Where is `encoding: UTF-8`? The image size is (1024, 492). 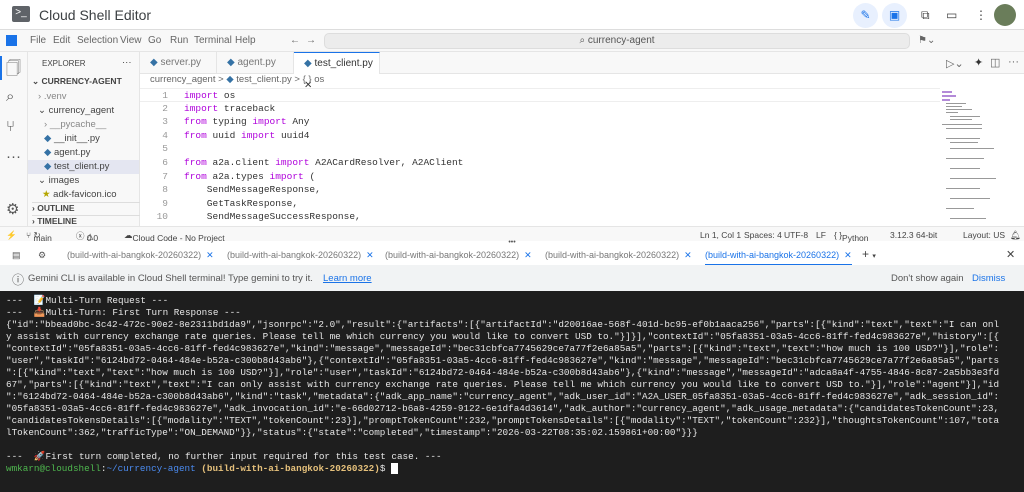
encoding: UTF-8 is located at coordinates (796, 235).